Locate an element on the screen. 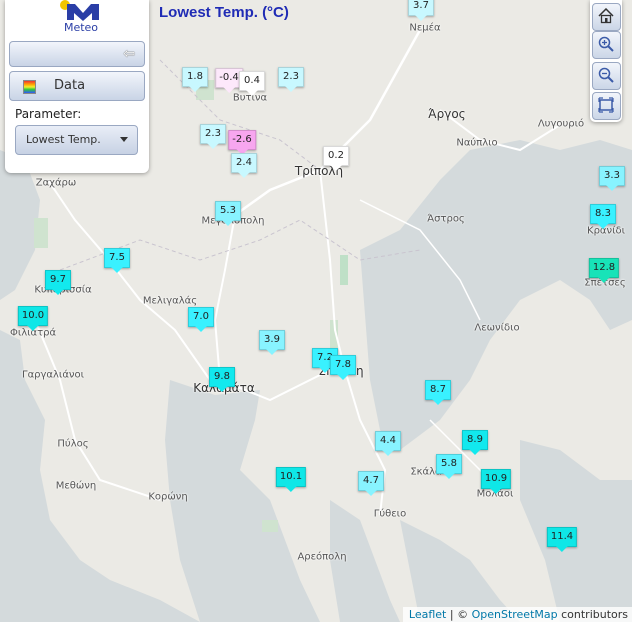  station-marker: 4.4 is located at coordinates (388, 443).